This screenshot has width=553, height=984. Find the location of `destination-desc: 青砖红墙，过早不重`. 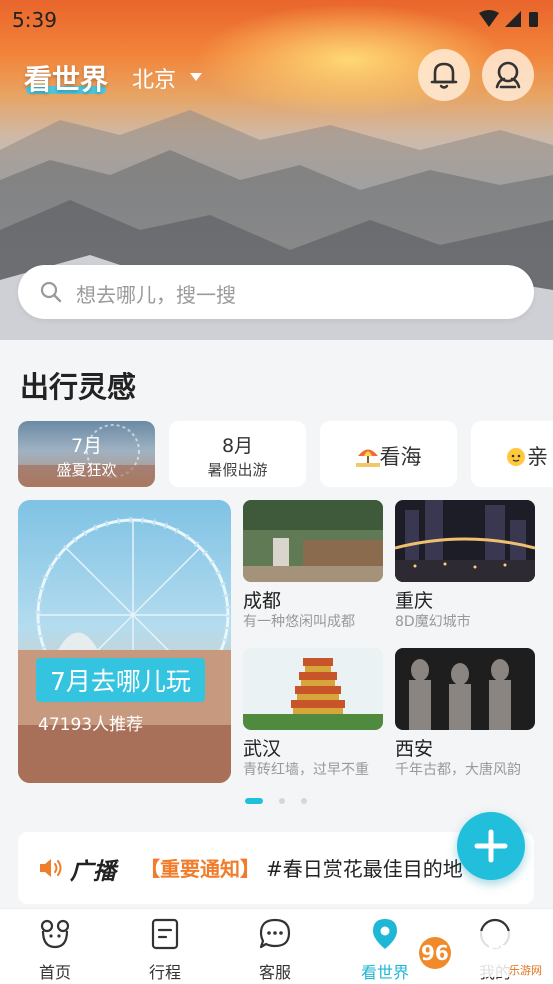

destination-desc: 青砖红墙，过早不重 is located at coordinates (306, 770).